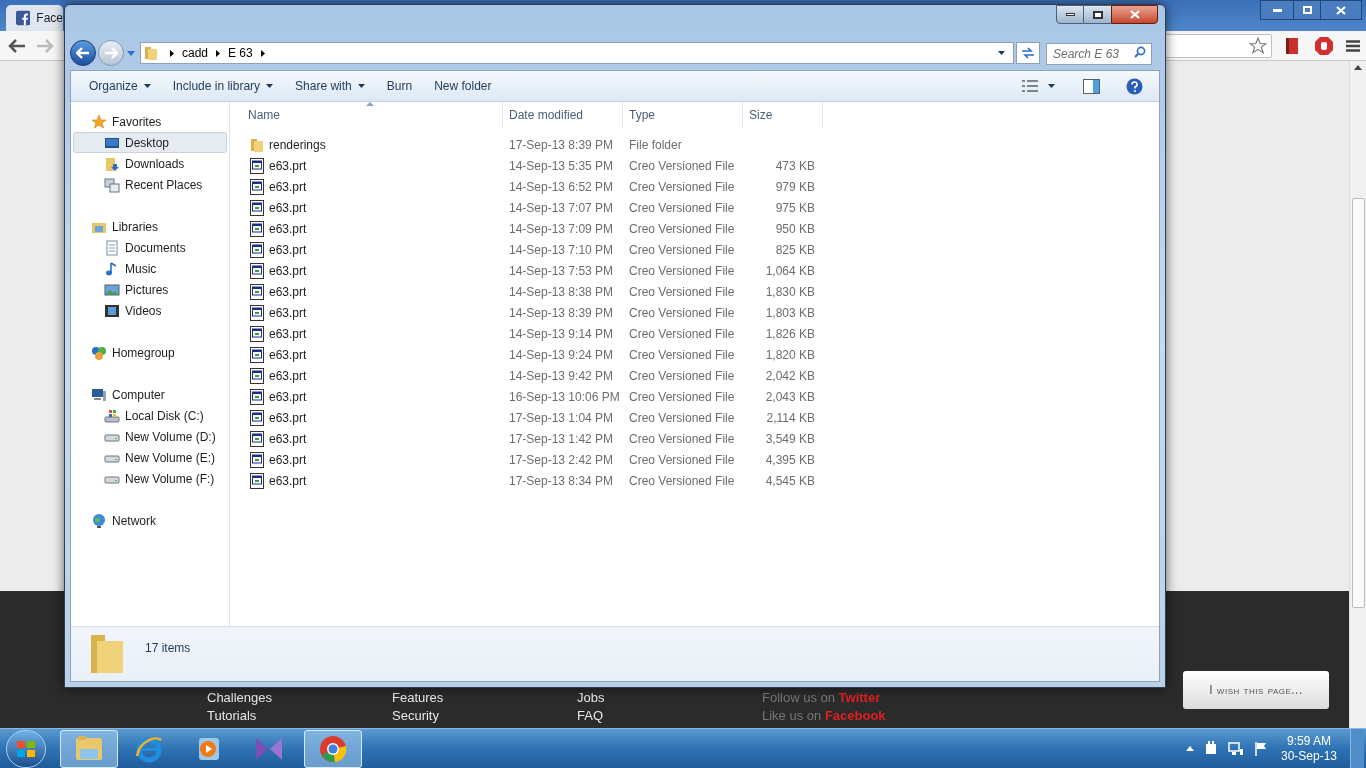  Describe the element at coordinates (561, 480) in the screenshot. I see `date-cell: 17-Sep-13 8:34 PM` at that location.